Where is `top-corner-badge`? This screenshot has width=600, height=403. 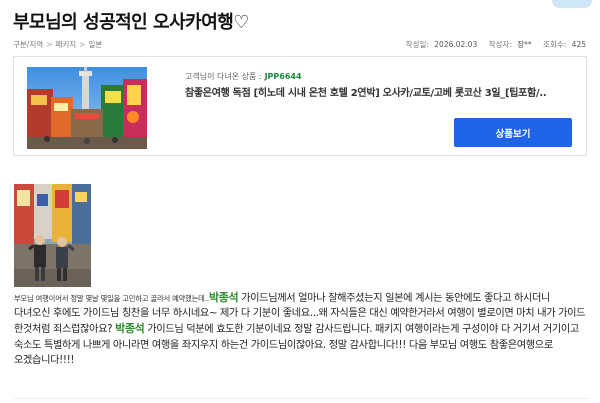 top-corner-badge is located at coordinates (572, 4).